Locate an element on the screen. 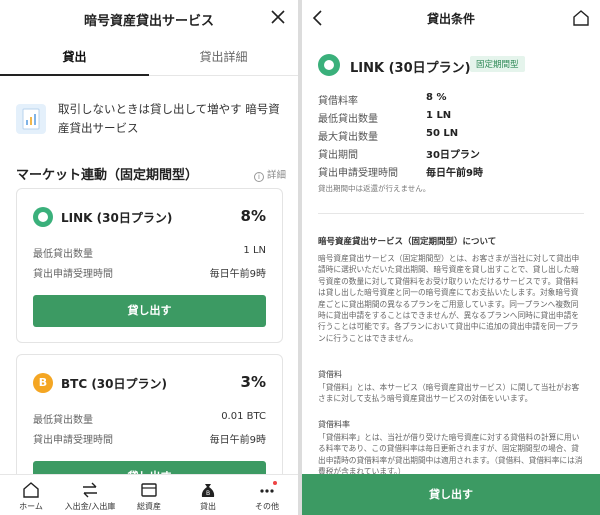  nav-assets: 総資産 is located at coordinates (149, 496).